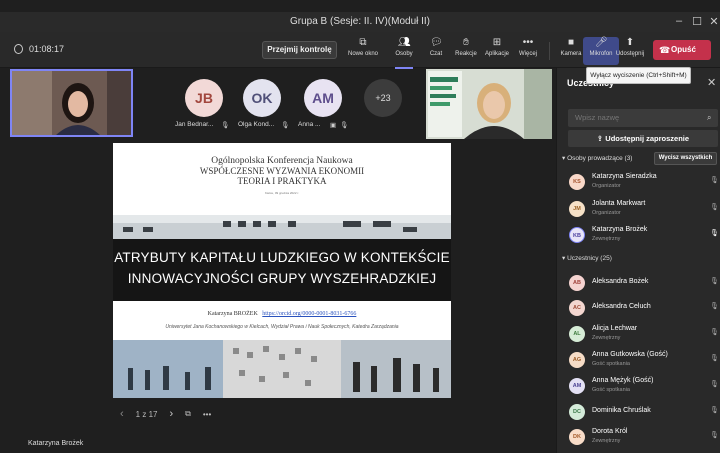  I want to click on participant-role: Gość spotkania, so click(611, 364).